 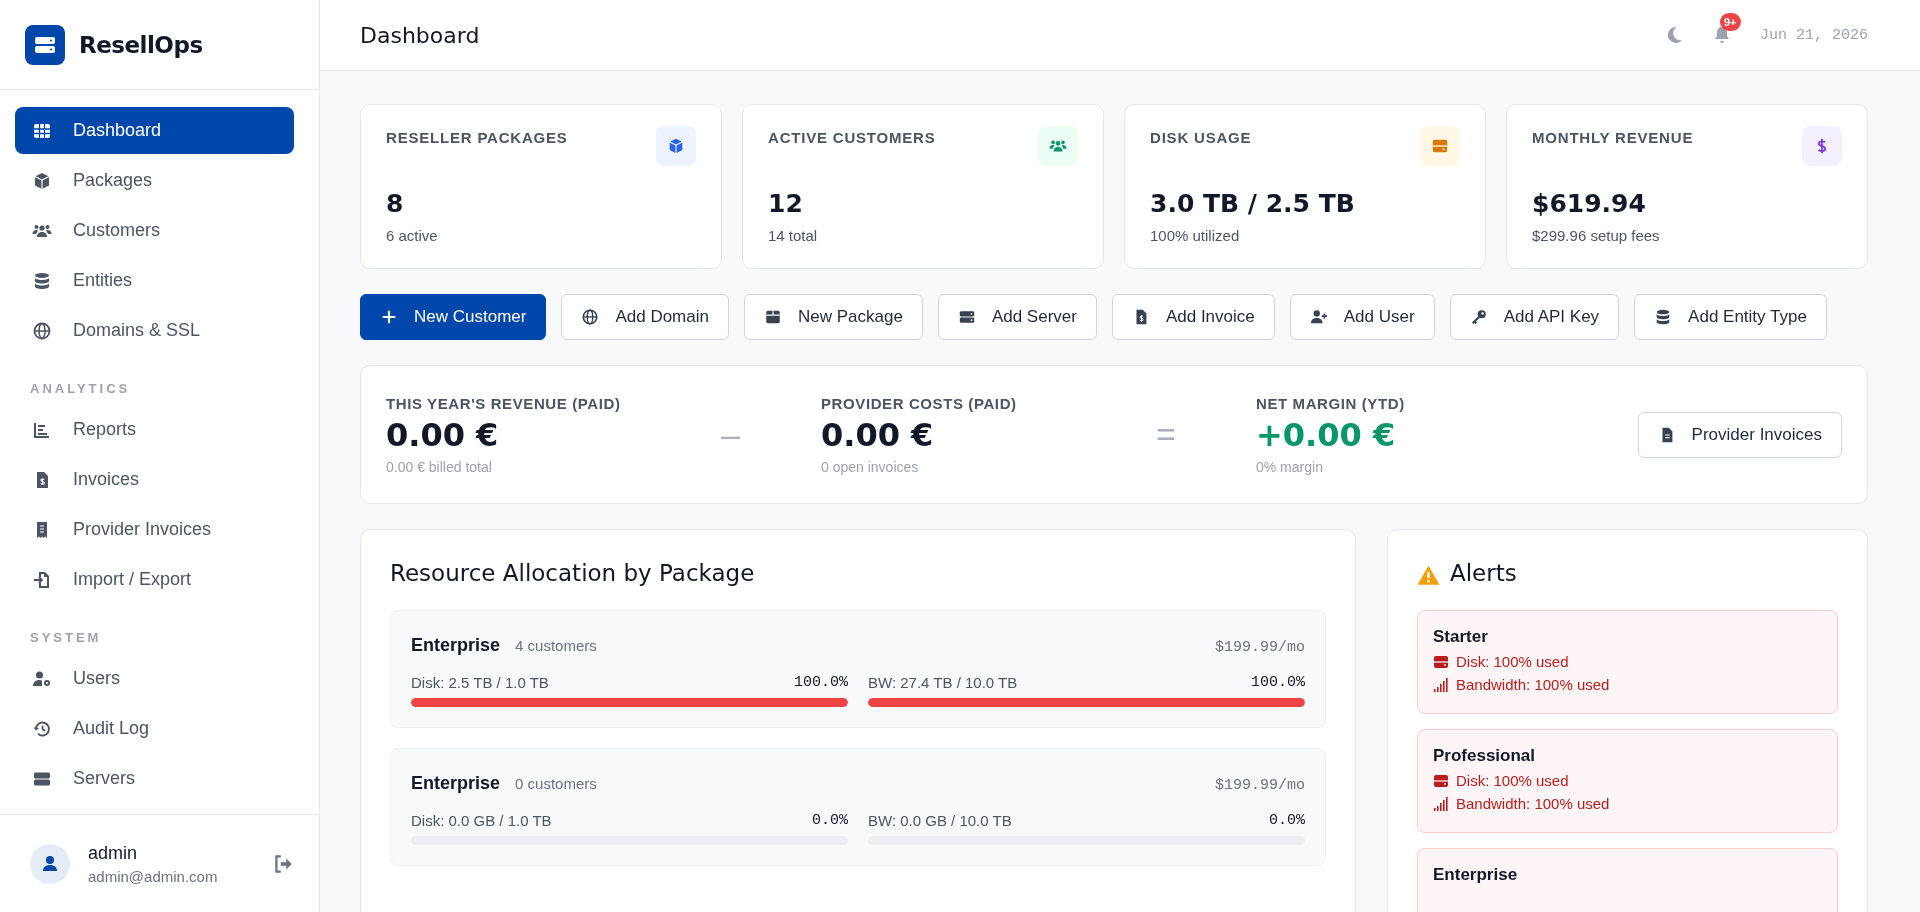 I want to click on page-title: Dashboard, so click(x=420, y=35).